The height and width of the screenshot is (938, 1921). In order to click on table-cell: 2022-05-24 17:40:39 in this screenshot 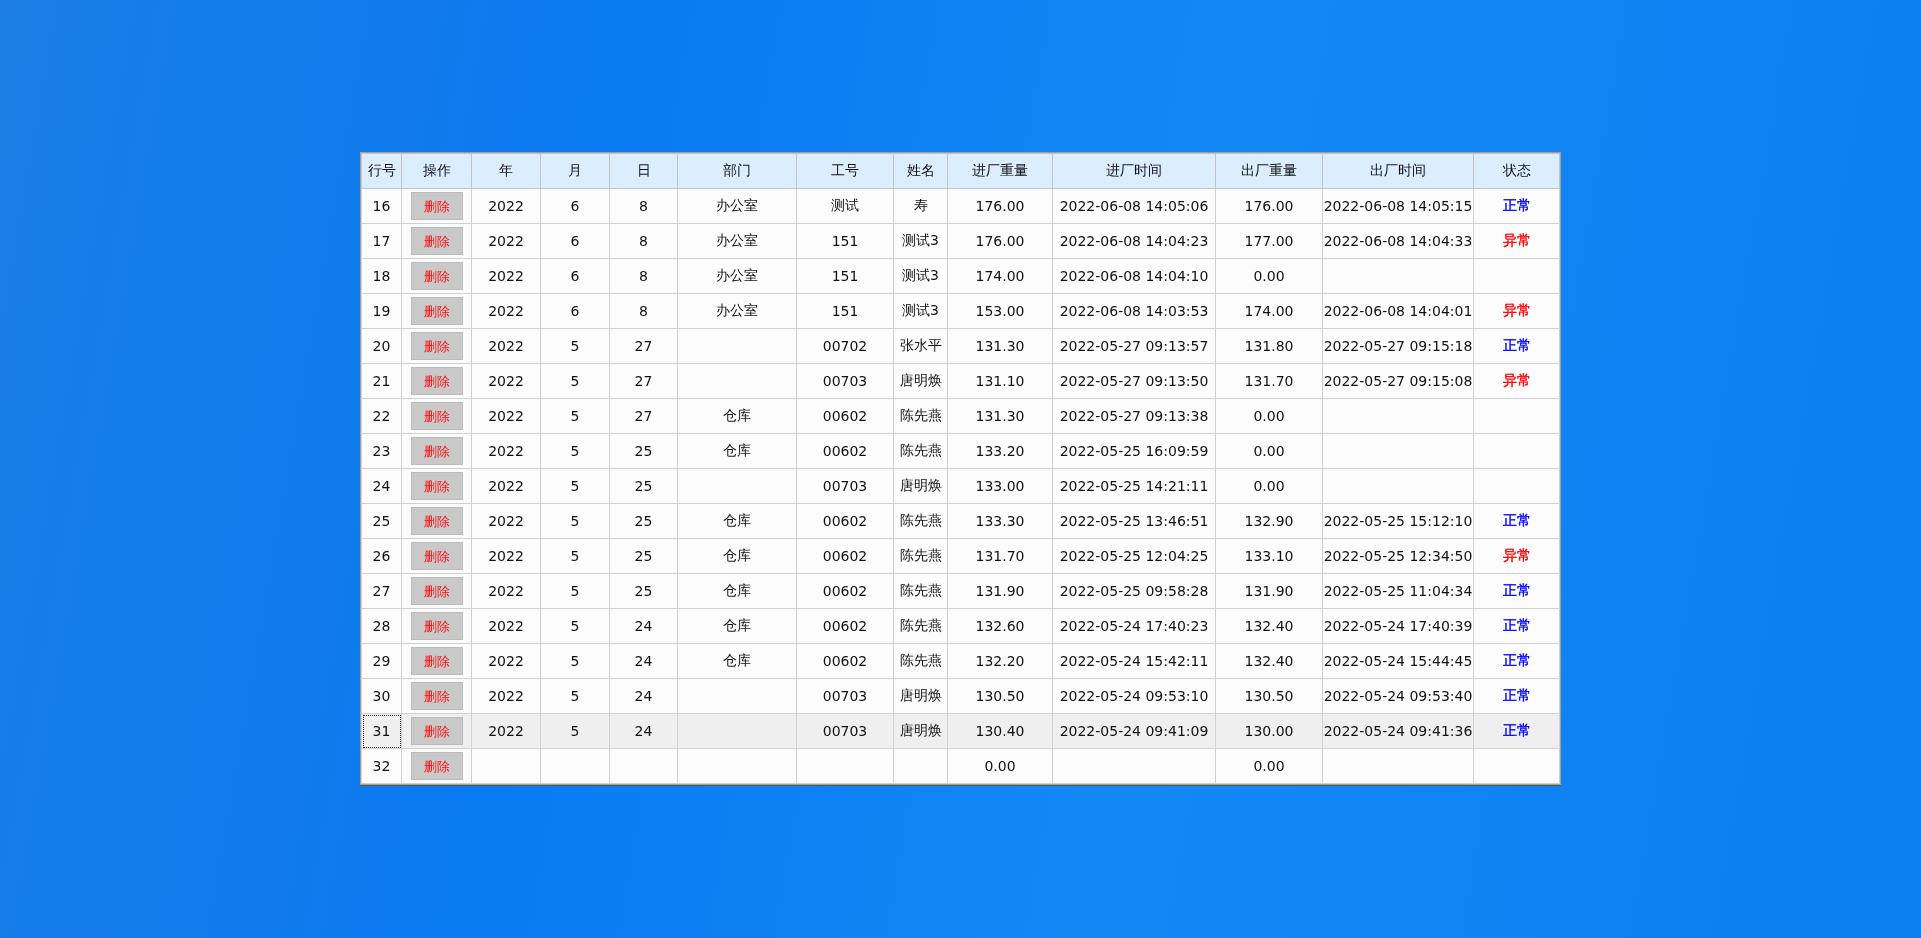, I will do `click(1398, 626)`.